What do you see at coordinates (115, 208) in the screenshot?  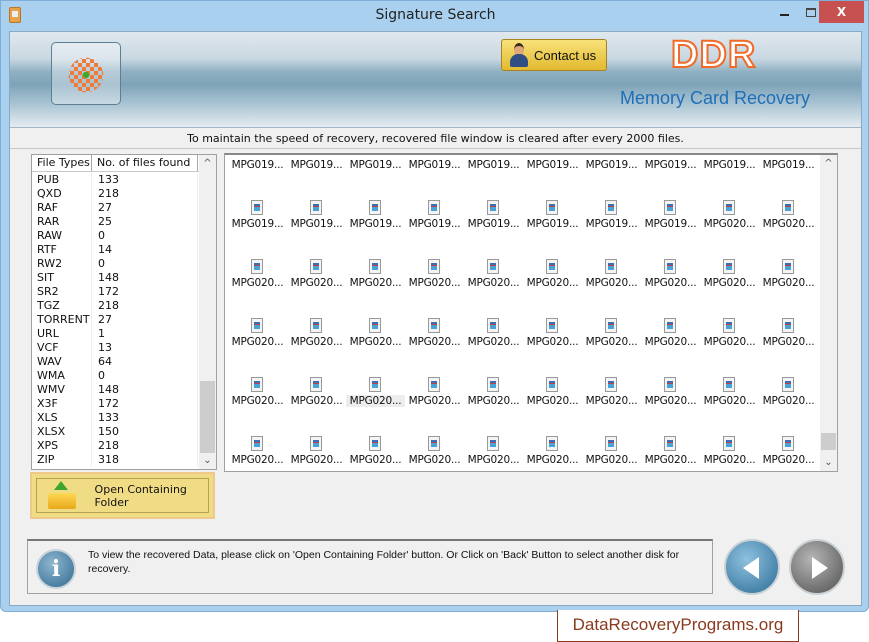 I see `table-row: RAF 27` at bounding box center [115, 208].